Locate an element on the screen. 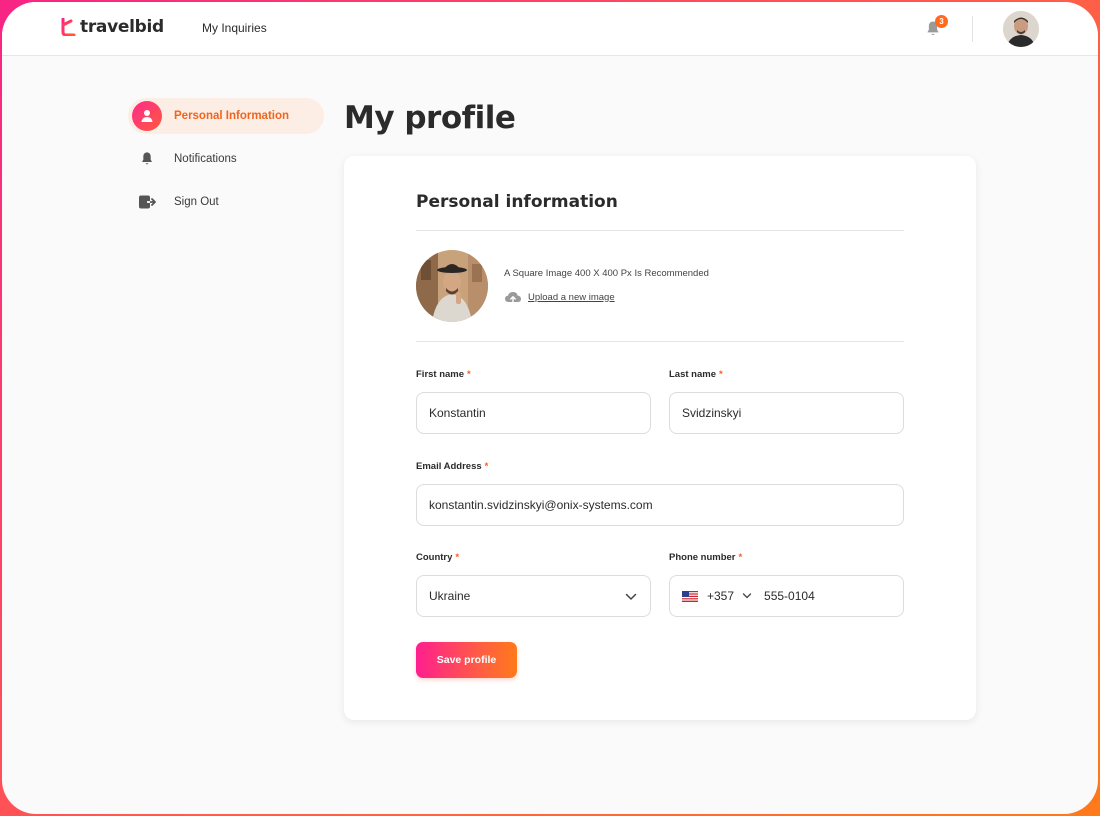 Image resolution: width=1100 pixels, height=816 pixels. sidebar-item-personal-information: Personal Information is located at coordinates (226, 116).